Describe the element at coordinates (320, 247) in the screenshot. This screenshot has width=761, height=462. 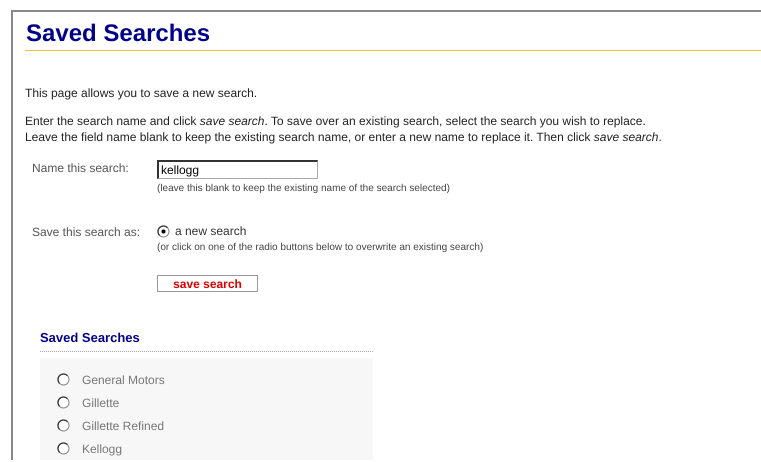
I see `field-hint: (or click on one of the radio buttons below to overwrite an existing search)` at that location.